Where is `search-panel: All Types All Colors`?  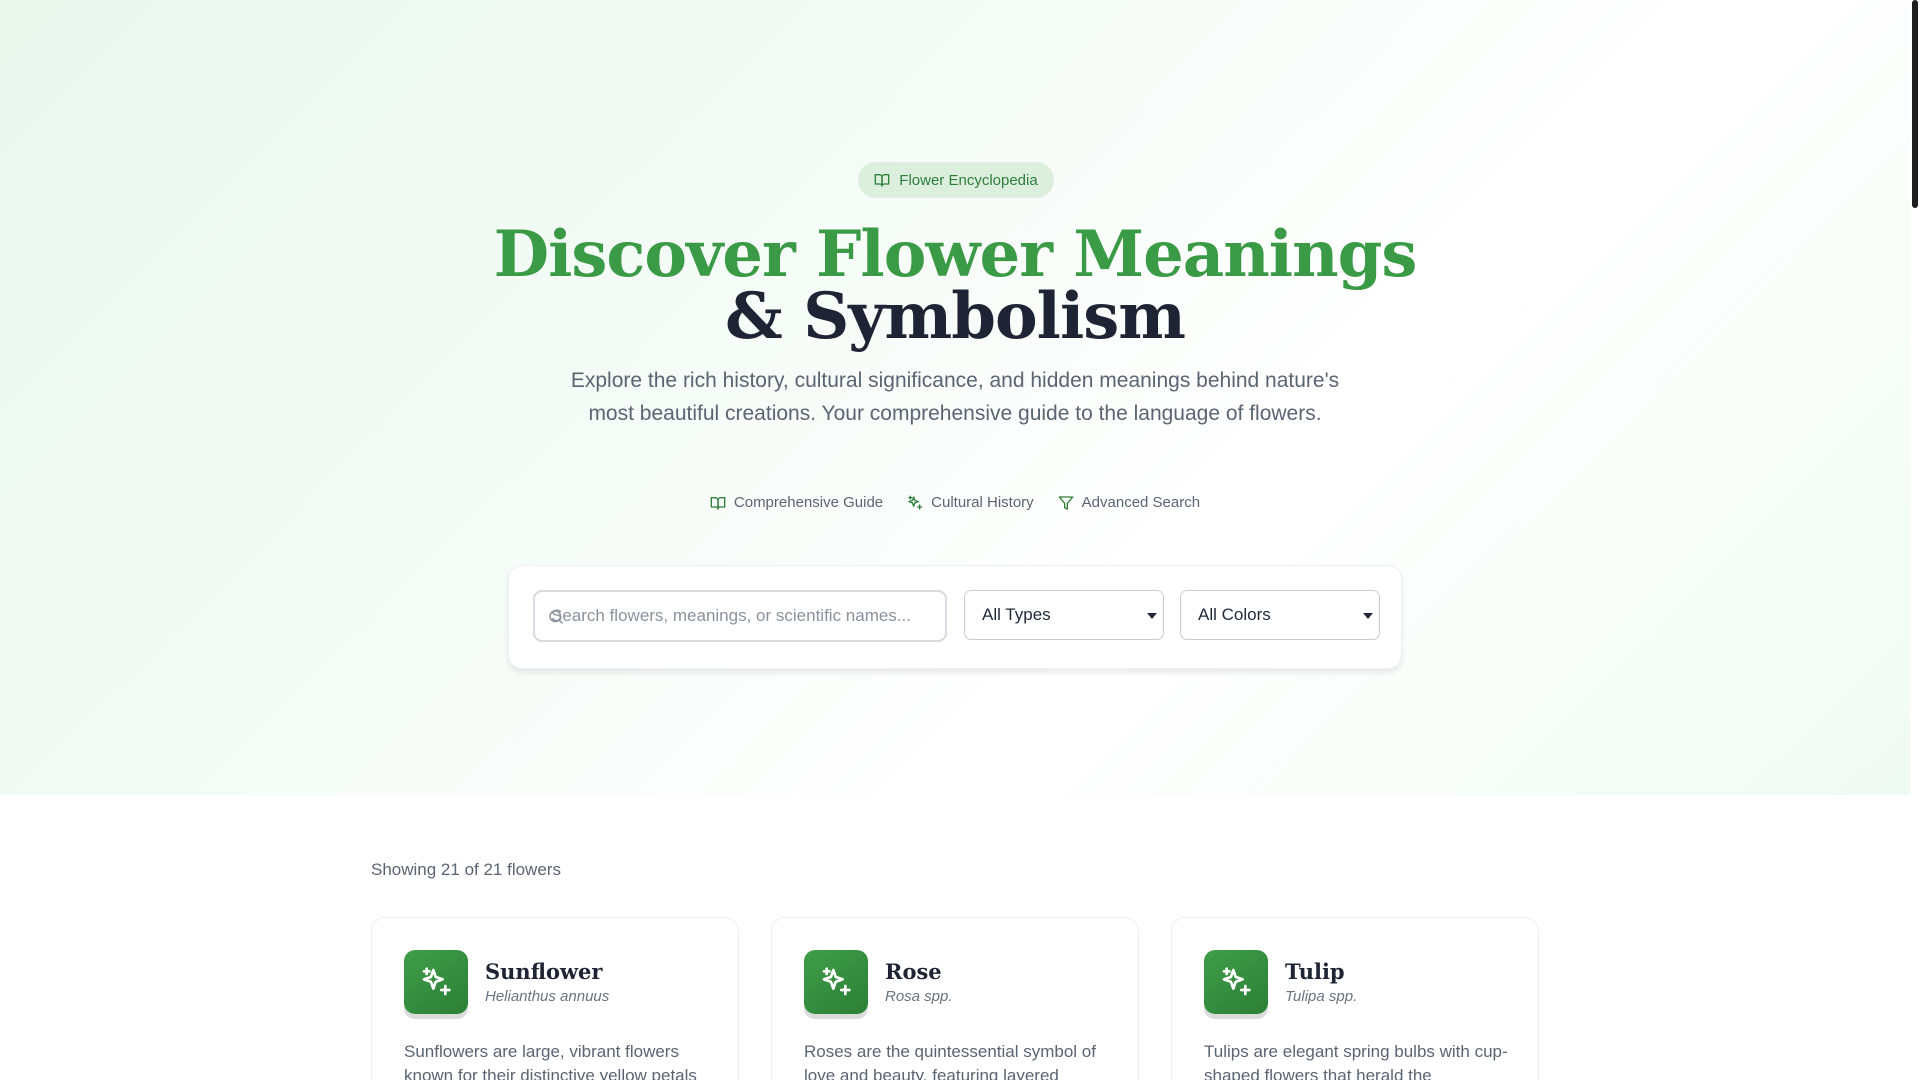 search-panel: All Types All Colors is located at coordinates (955, 617).